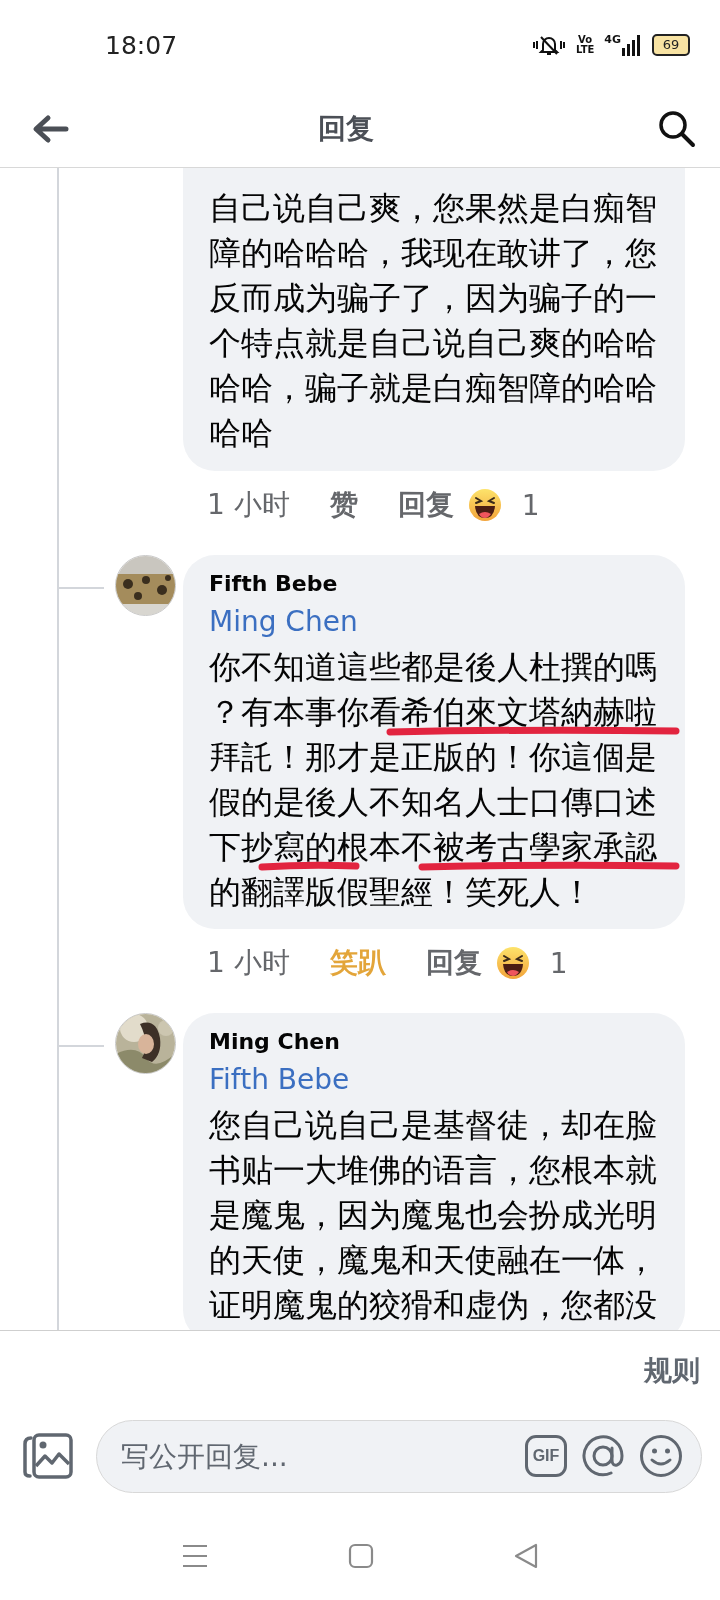 Image resolution: width=720 pixels, height=1600 pixels. Describe the element at coordinates (51, 128) in the screenshot. I see `back-arrow-icon` at that location.